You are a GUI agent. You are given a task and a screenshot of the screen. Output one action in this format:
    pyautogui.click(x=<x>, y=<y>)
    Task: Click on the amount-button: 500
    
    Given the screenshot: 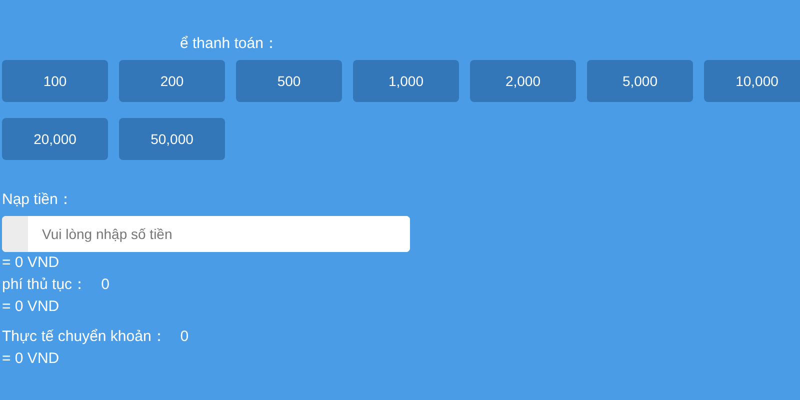 What is the action you would take?
    pyautogui.click(x=289, y=81)
    